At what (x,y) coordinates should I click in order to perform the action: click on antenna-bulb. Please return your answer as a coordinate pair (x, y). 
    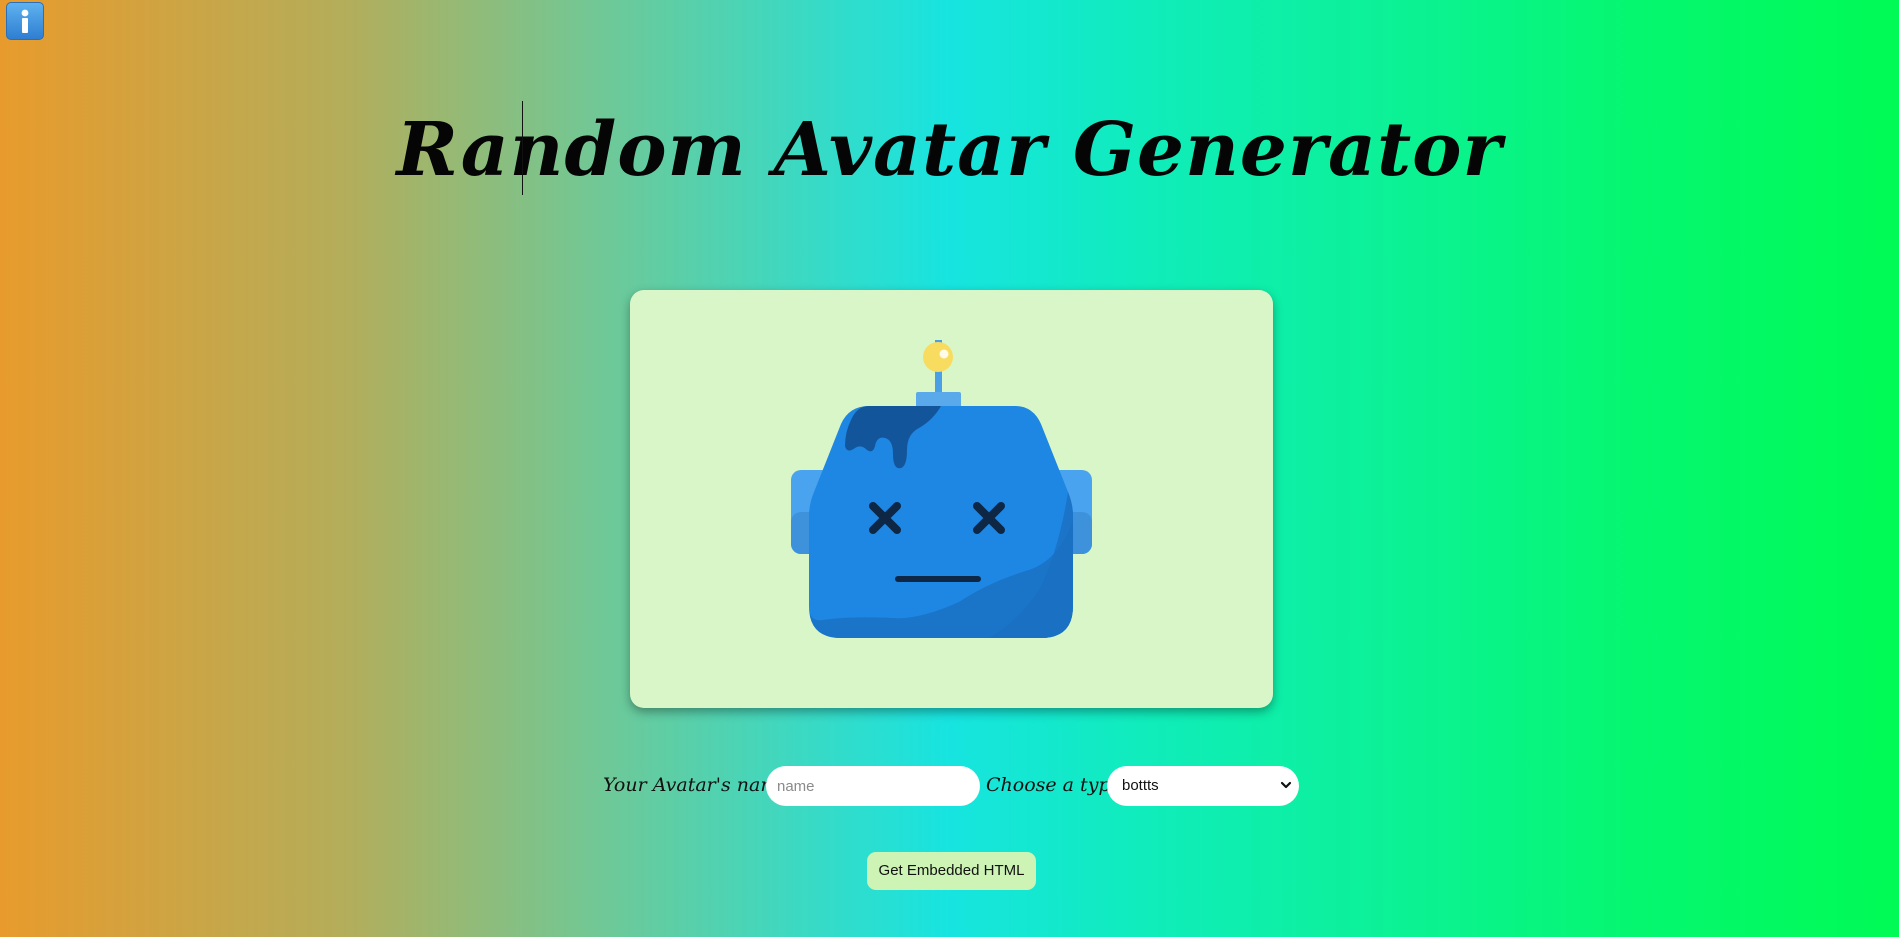
    Looking at the image, I should click on (938, 357).